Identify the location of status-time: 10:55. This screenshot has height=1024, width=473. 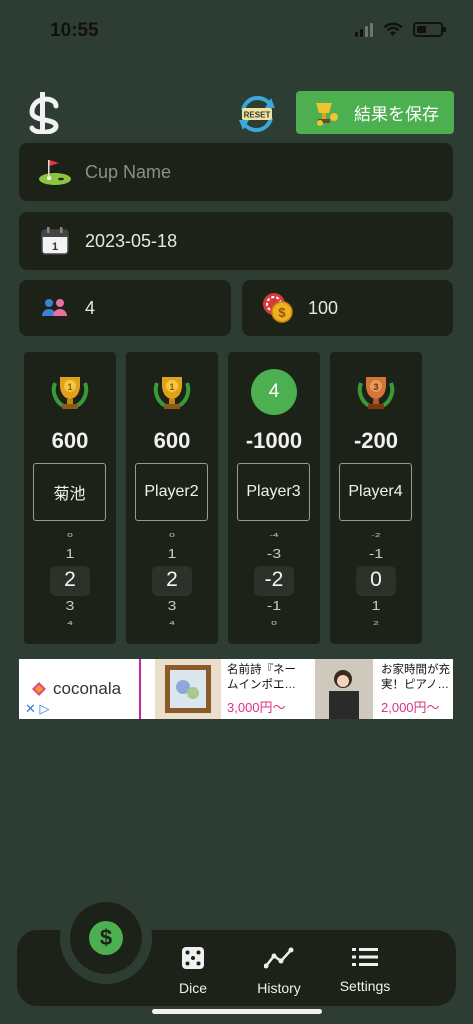
(74, 30).